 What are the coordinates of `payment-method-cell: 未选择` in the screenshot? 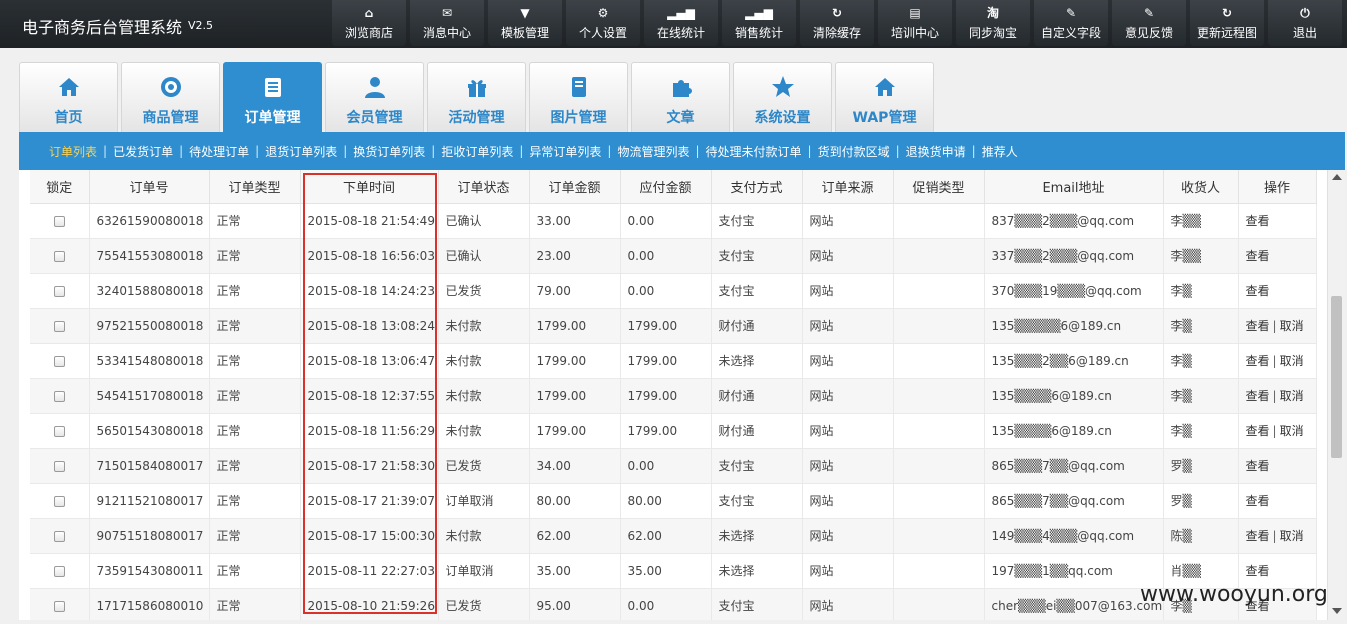 It's located at (757, 361).